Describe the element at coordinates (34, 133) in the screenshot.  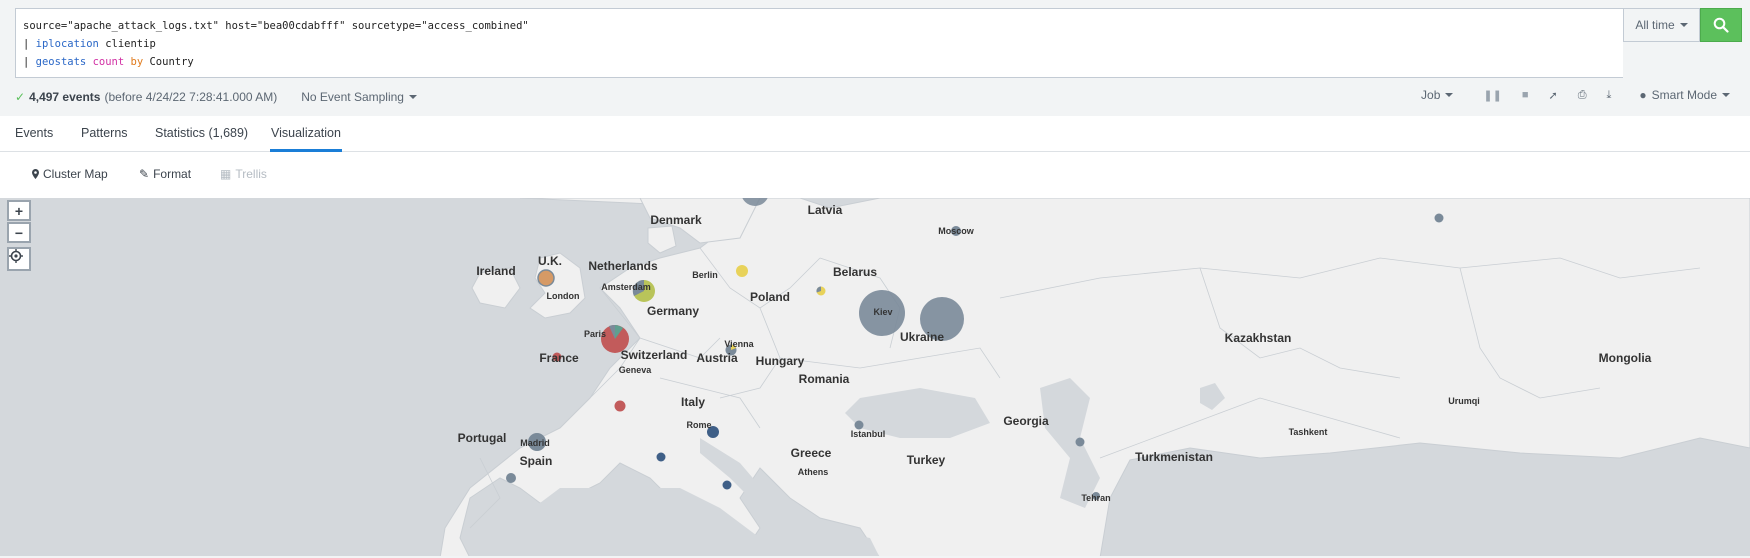
I see `tab-events: Events` at that location.